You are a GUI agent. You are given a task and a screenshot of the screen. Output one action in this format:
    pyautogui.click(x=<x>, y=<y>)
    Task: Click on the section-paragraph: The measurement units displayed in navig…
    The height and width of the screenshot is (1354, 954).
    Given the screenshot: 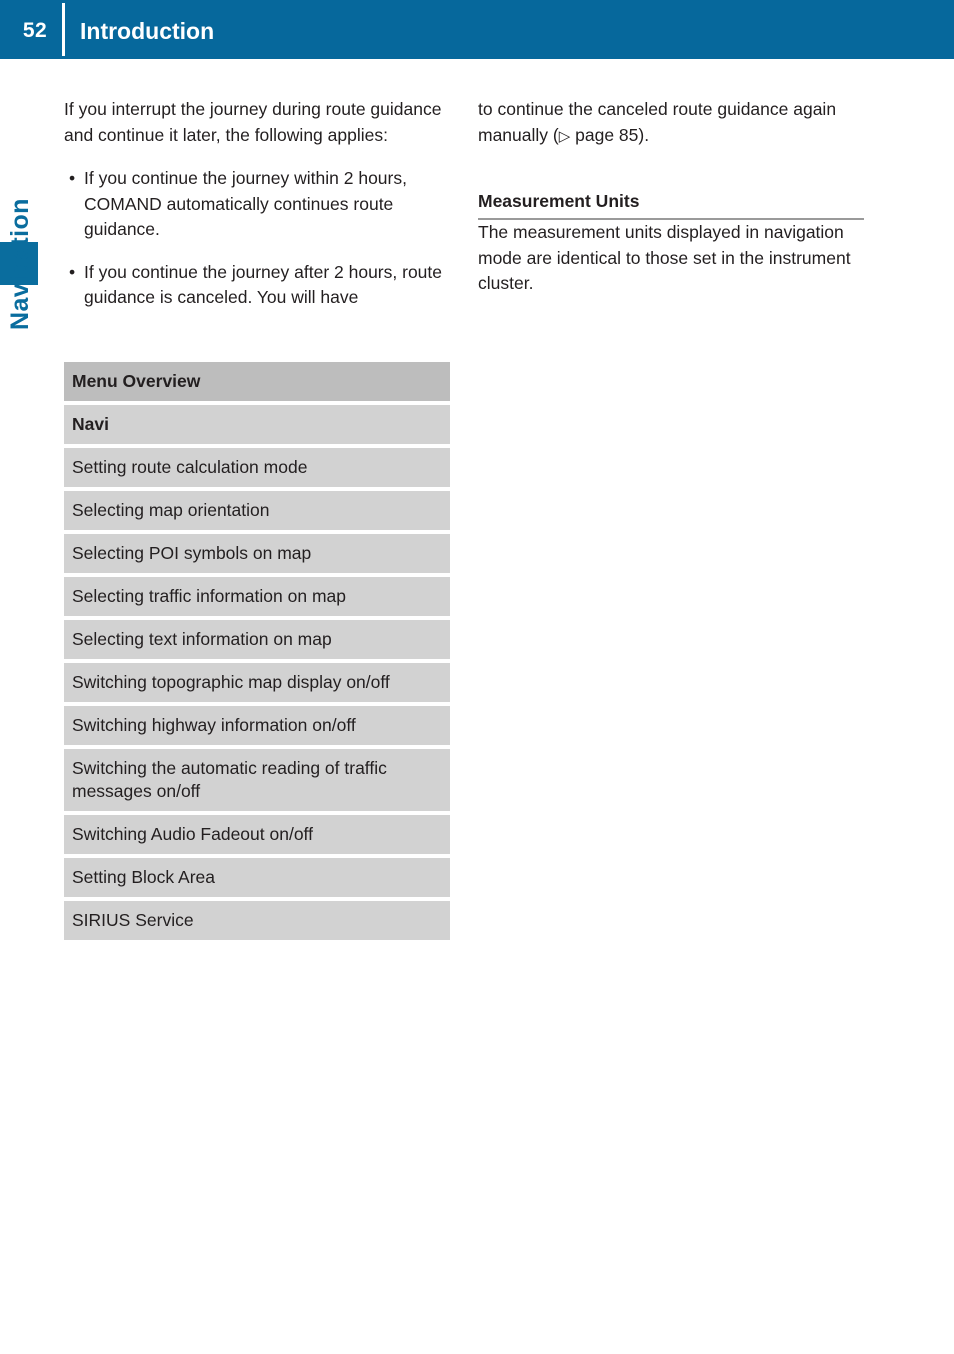 What is the action you would take?
    pyautogui.click(x=664, y=257)
    